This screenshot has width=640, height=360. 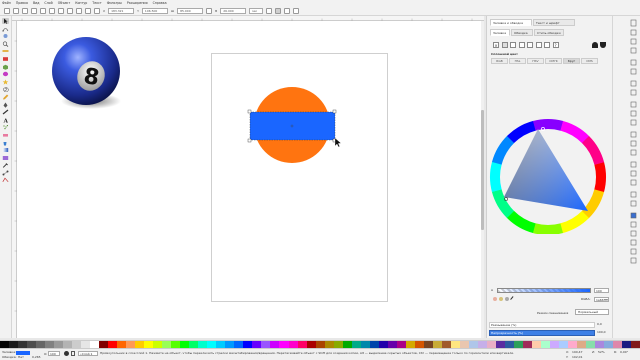 What do you see at coordinates (5, 173) in the screenshot?
I see `connector-tool-icon` at bounding box center [5, 173].